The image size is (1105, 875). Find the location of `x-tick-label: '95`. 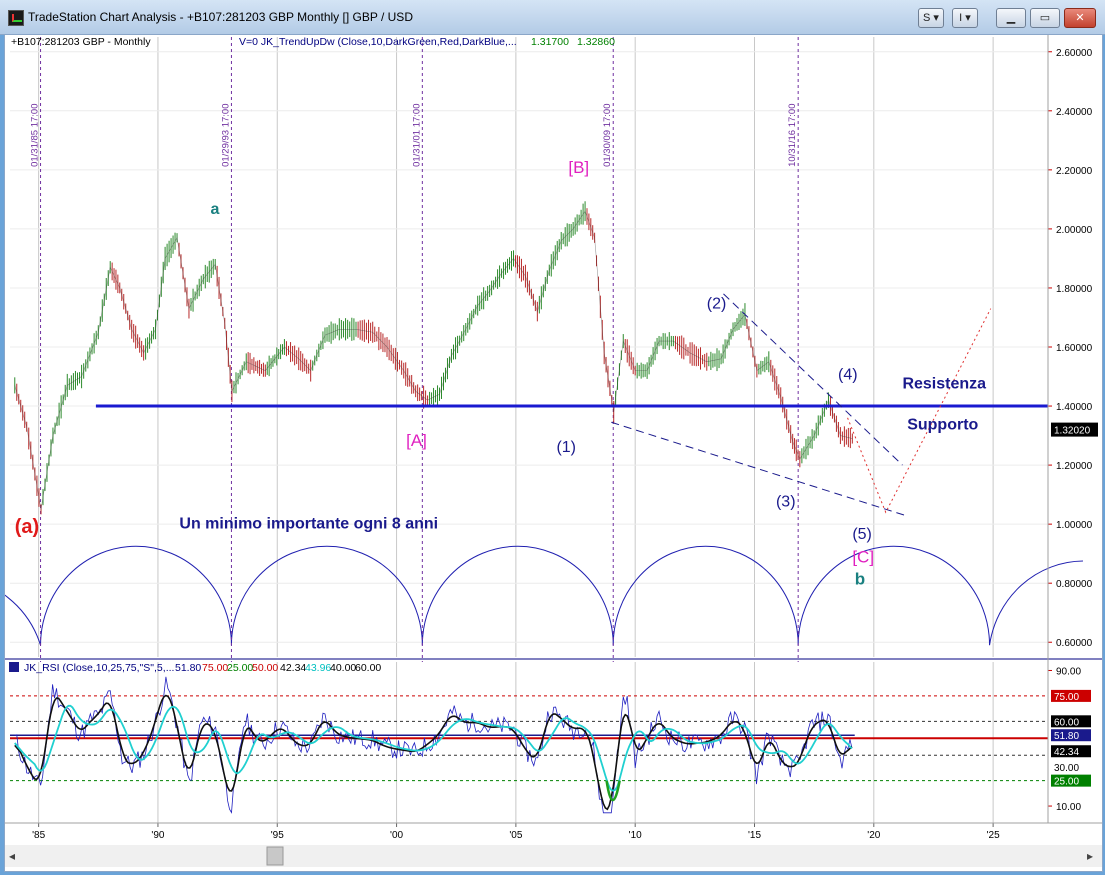

x-tick-label: '95 is located at coordinates (277, 835).